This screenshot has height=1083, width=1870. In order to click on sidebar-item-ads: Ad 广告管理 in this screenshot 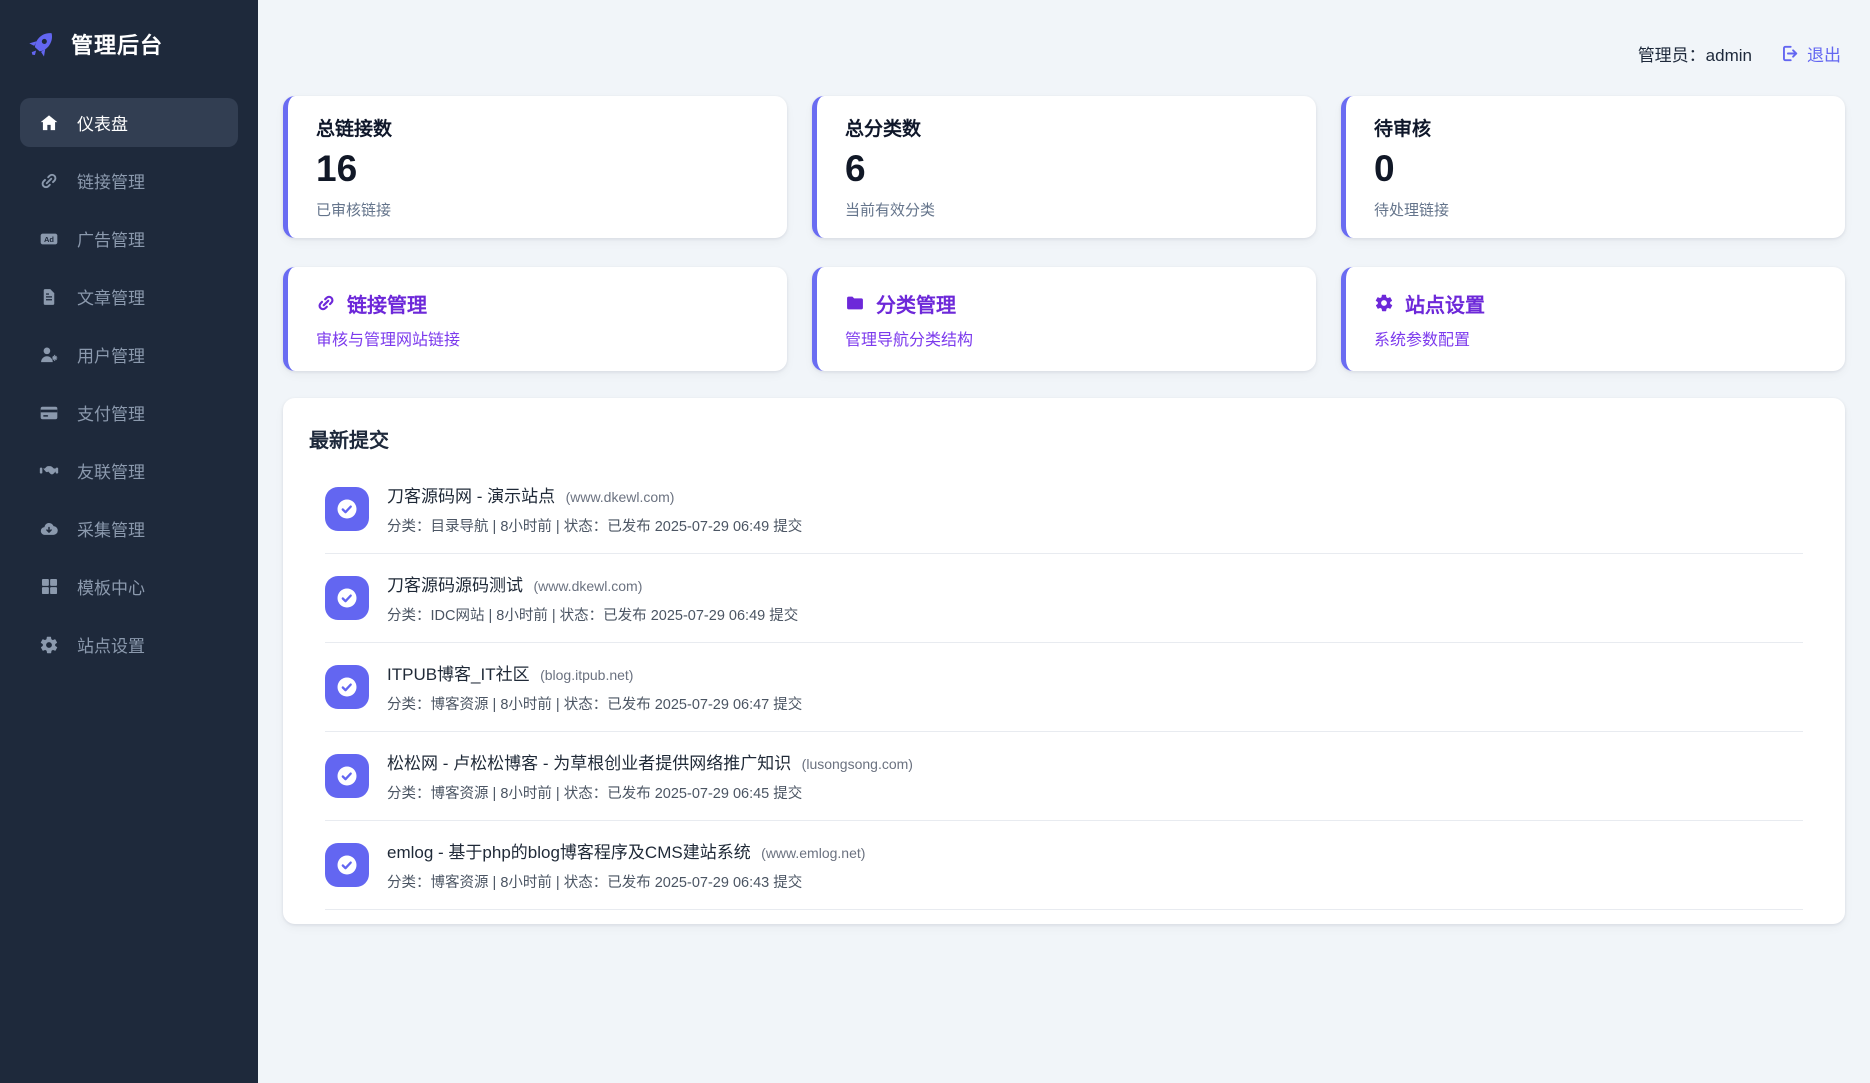, I will do `click(129, 238)`.